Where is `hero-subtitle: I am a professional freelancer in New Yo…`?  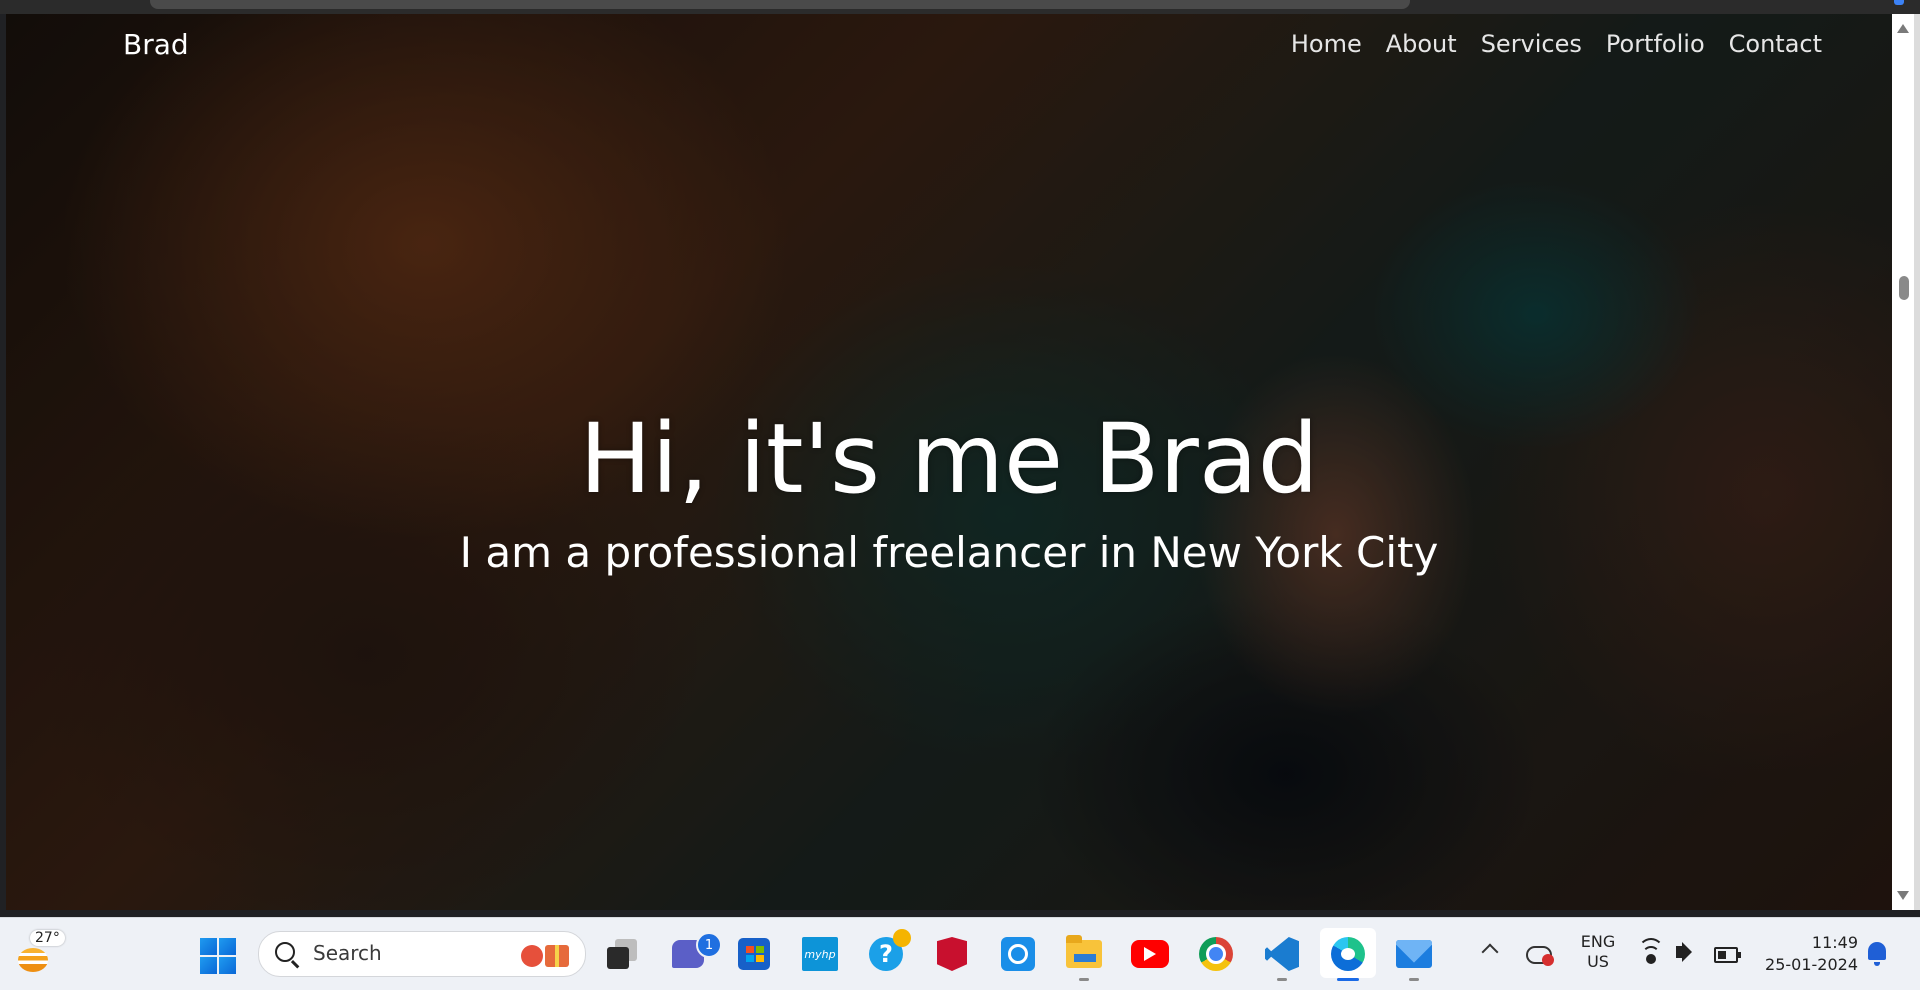 hero-subtitle: I am a professional freelancer in New Yo… is located at coordinates (949, 552).